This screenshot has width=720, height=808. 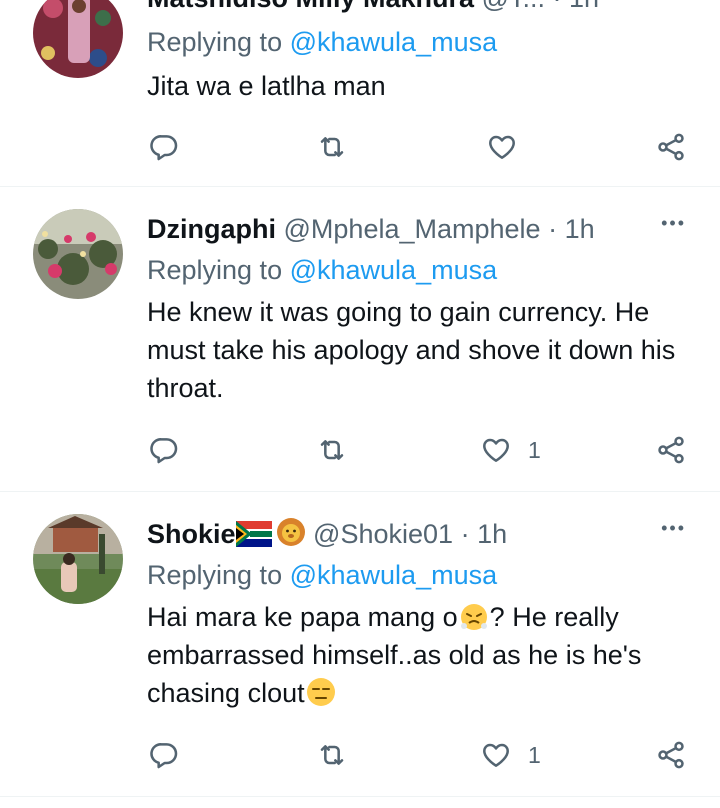 I want to click on tweet-header: Shokie @Shokie01 · 1h, so click(x=433, y=534).